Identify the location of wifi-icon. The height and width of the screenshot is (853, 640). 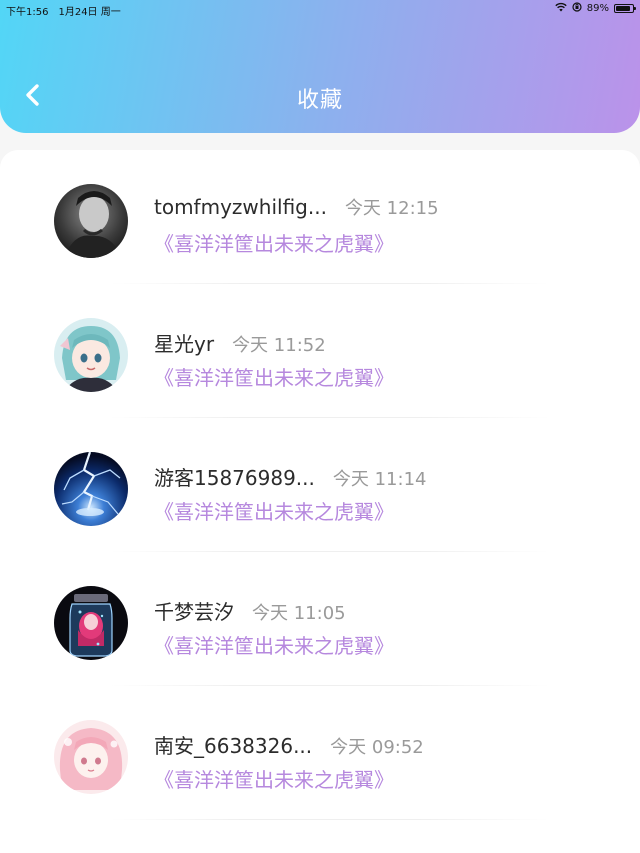
(561, 8).